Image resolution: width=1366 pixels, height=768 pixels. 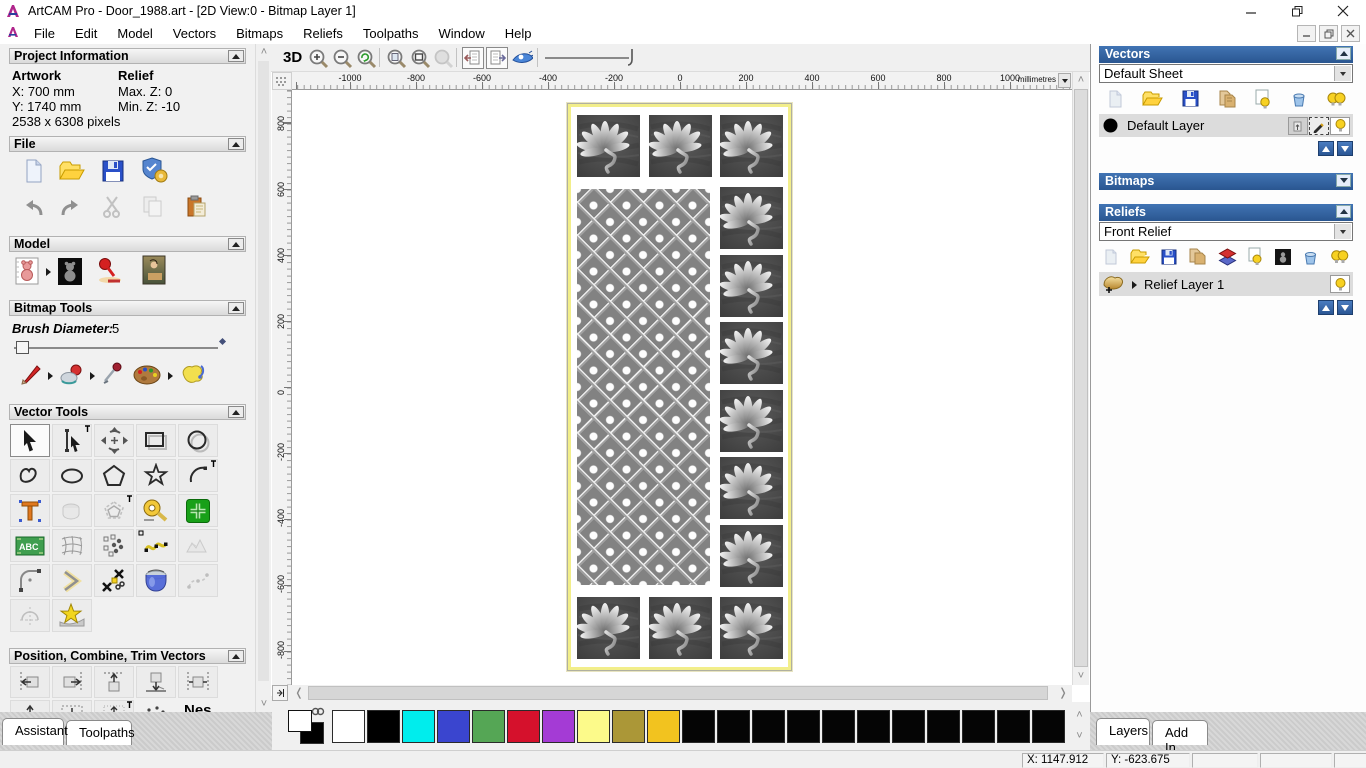 What do you see at coordinates (300, 721) in the screenshot?
I see `primary-colour-swatch` at bounding box center [300, 721].